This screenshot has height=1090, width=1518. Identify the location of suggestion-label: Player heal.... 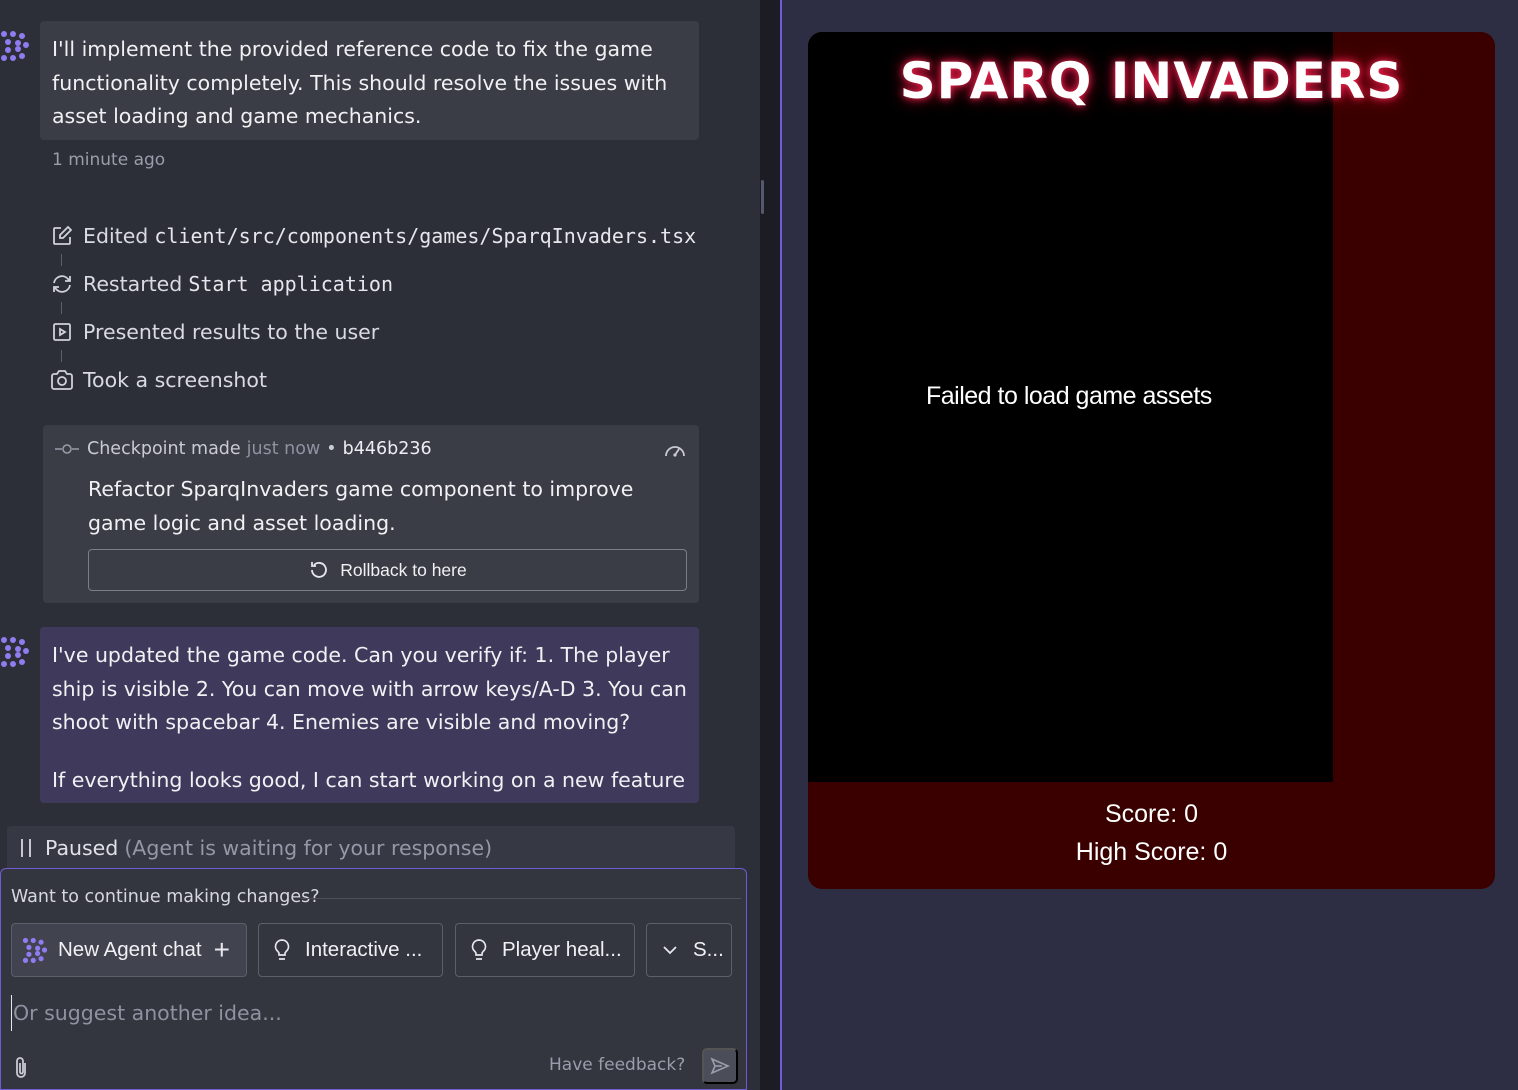
(562, 949).